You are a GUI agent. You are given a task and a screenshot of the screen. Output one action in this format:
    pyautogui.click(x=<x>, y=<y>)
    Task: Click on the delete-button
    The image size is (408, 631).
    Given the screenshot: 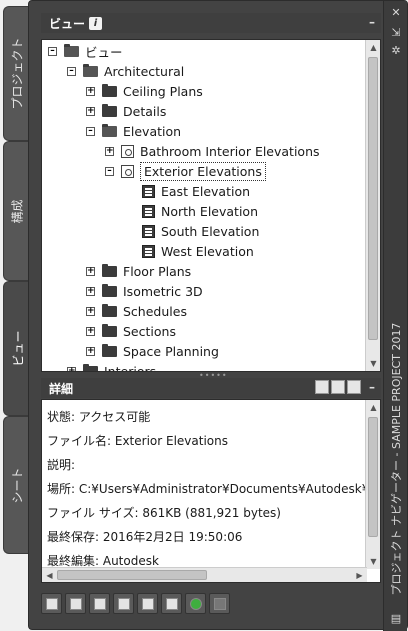 What is the action you would take?
    pyautogui.click(x=123, y=603)
    